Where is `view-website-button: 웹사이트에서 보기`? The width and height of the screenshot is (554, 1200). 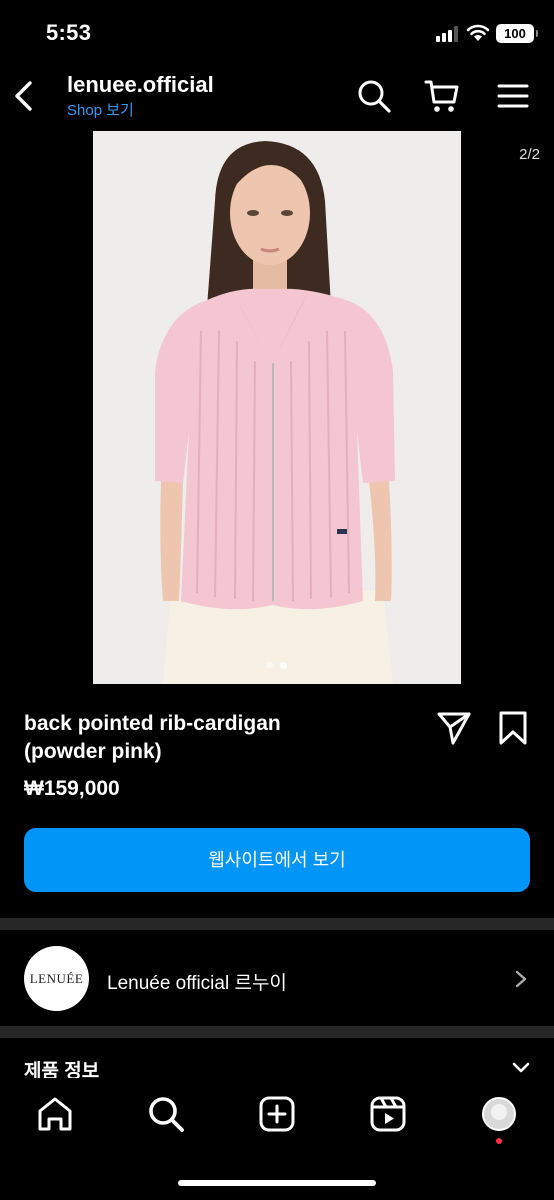 view-website-button: 웹사이트에서 보기 is located at coordinates (277, 860).